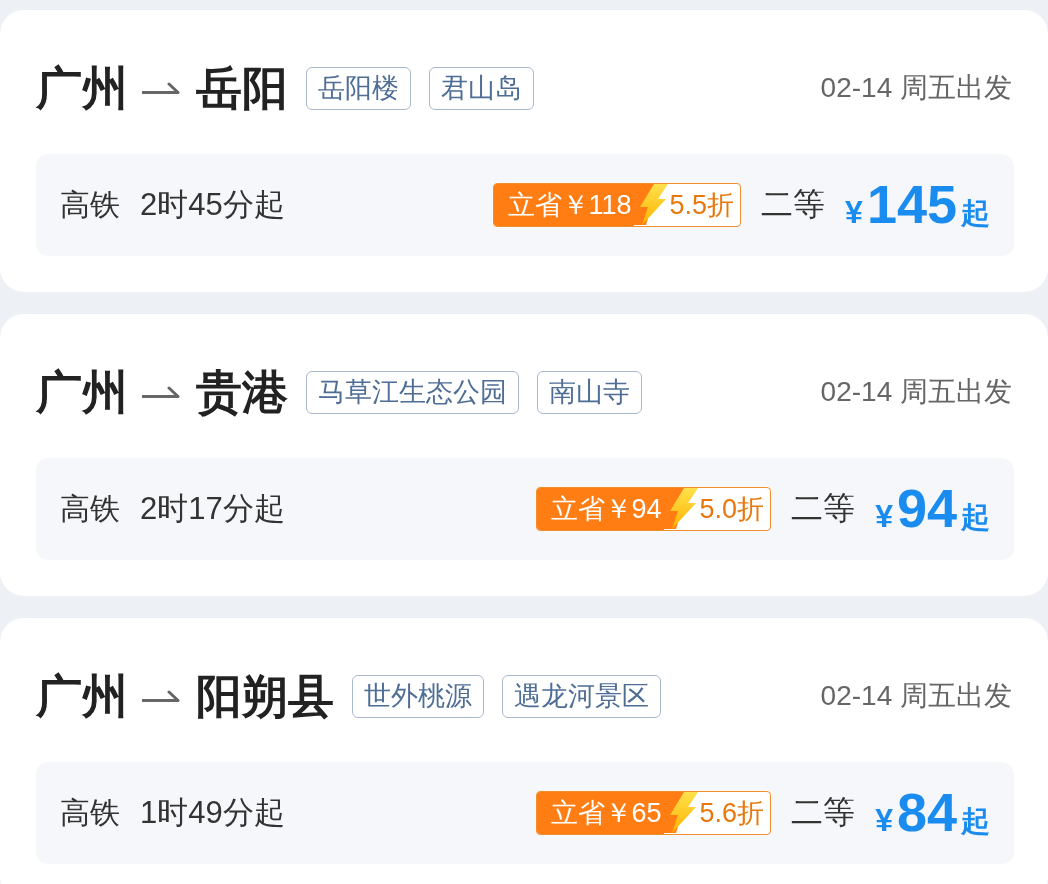  I want to click on travel-duration: 2时45分起, so click(212, 205).